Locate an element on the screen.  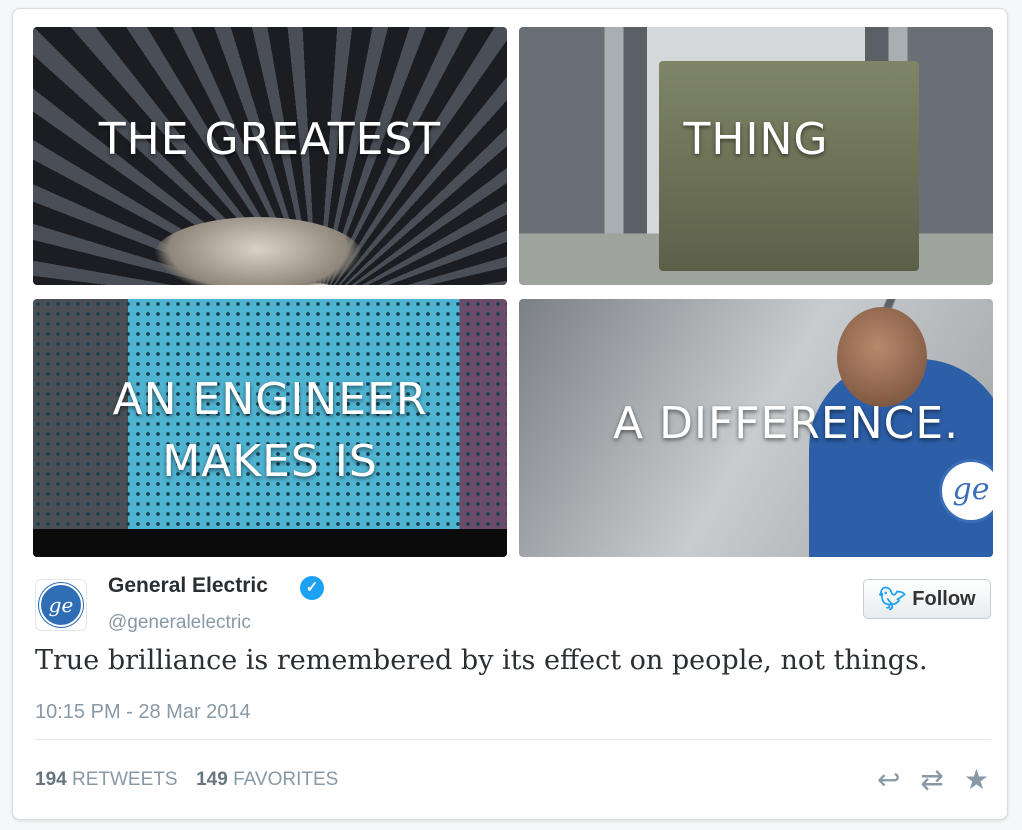
tweet-stats: 194 RETWEETS 149 FAVORITES is located at coordinates (186, 780).